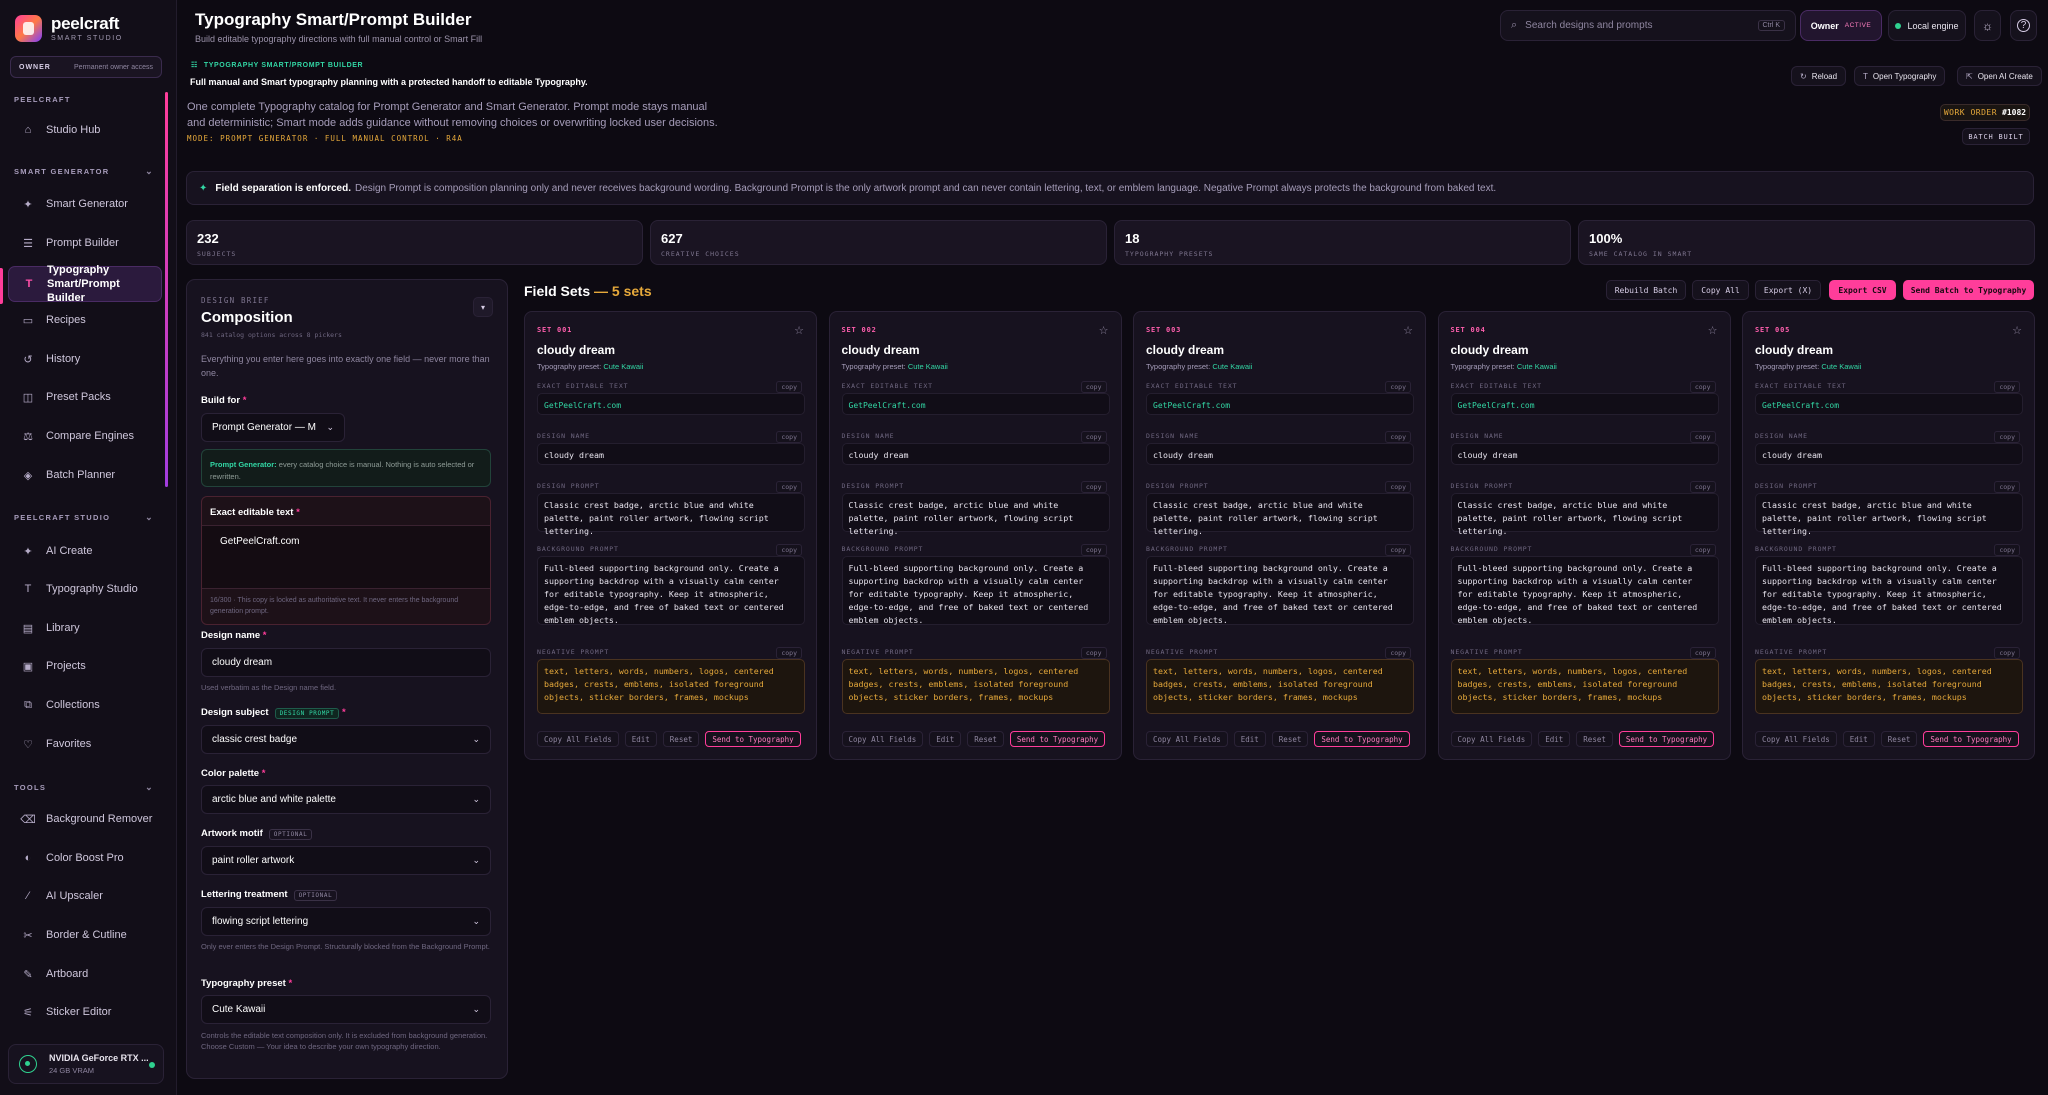  Describe the element at coordinates (1968, 290) in the screenshot. I see `send-batch-button: Send Batch to Typography` at that location.